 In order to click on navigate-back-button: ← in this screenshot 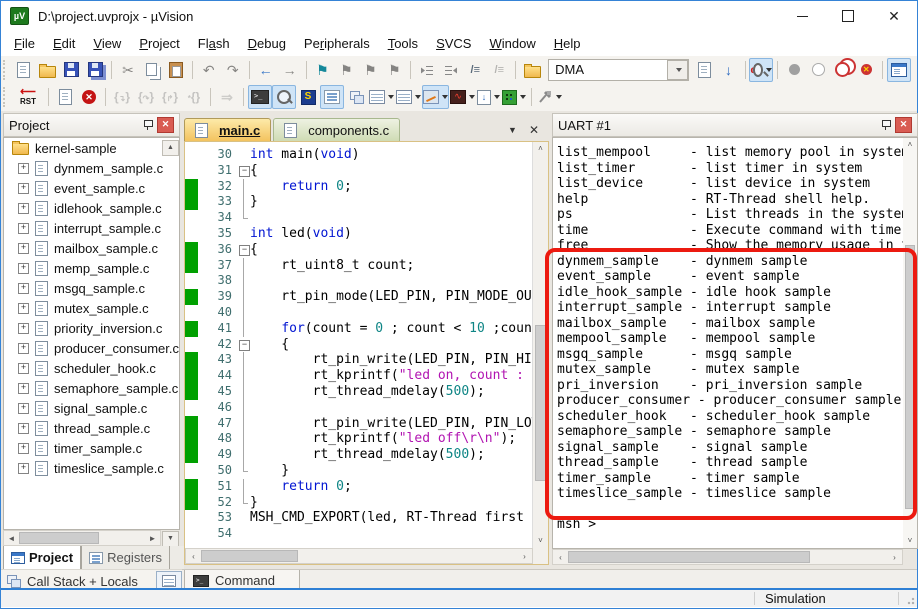, I will do `click(266, 70)`.